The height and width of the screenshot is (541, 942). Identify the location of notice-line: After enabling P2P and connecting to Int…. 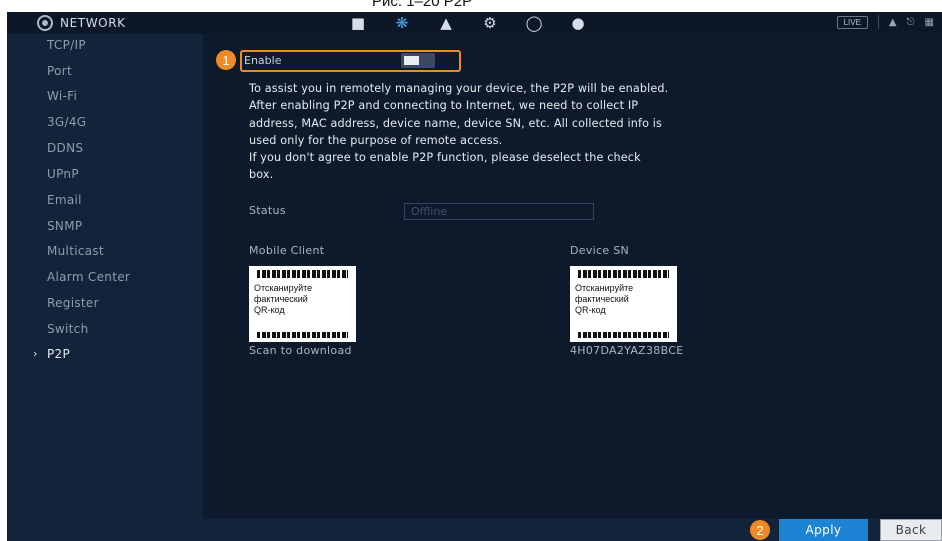
(444, 106).